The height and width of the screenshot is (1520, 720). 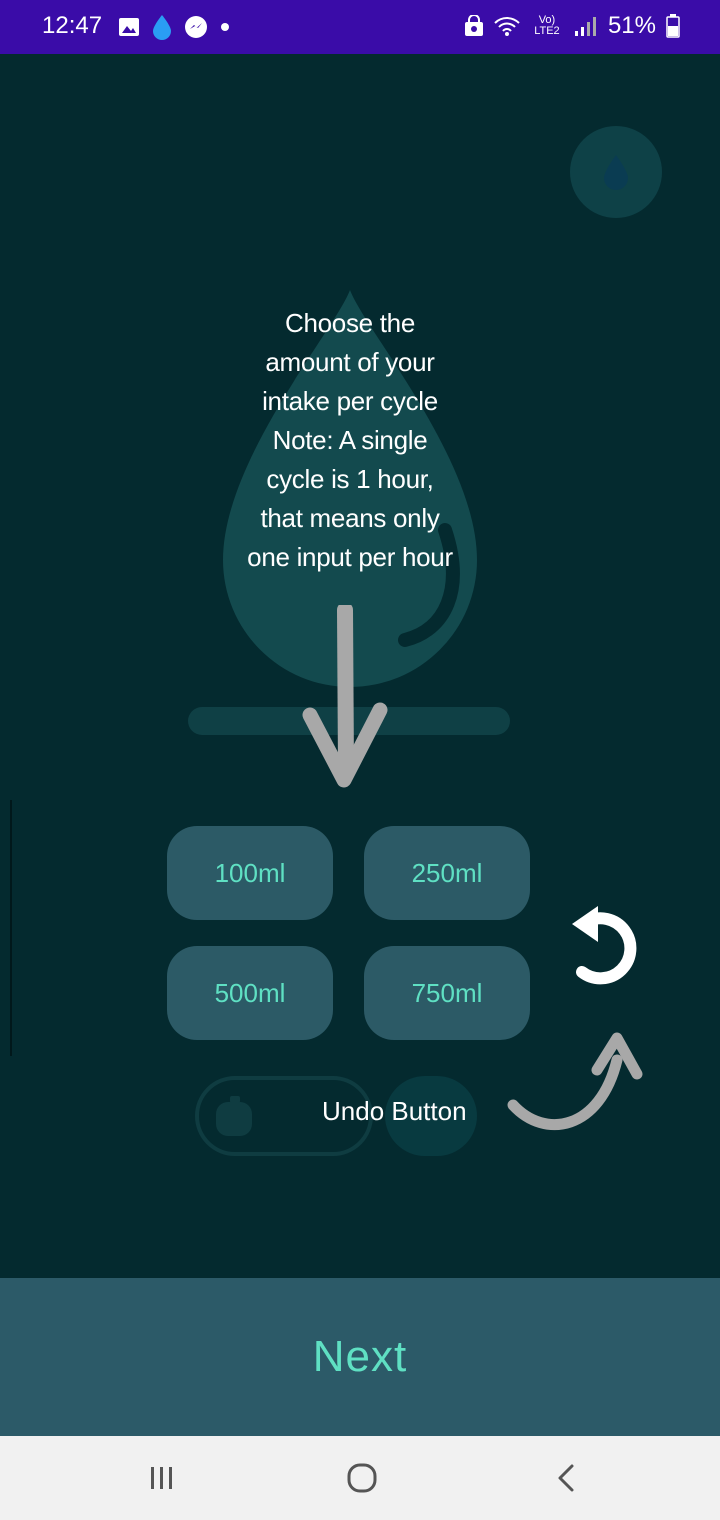 I want to click on undo-icon, so click(x=609, y=948).